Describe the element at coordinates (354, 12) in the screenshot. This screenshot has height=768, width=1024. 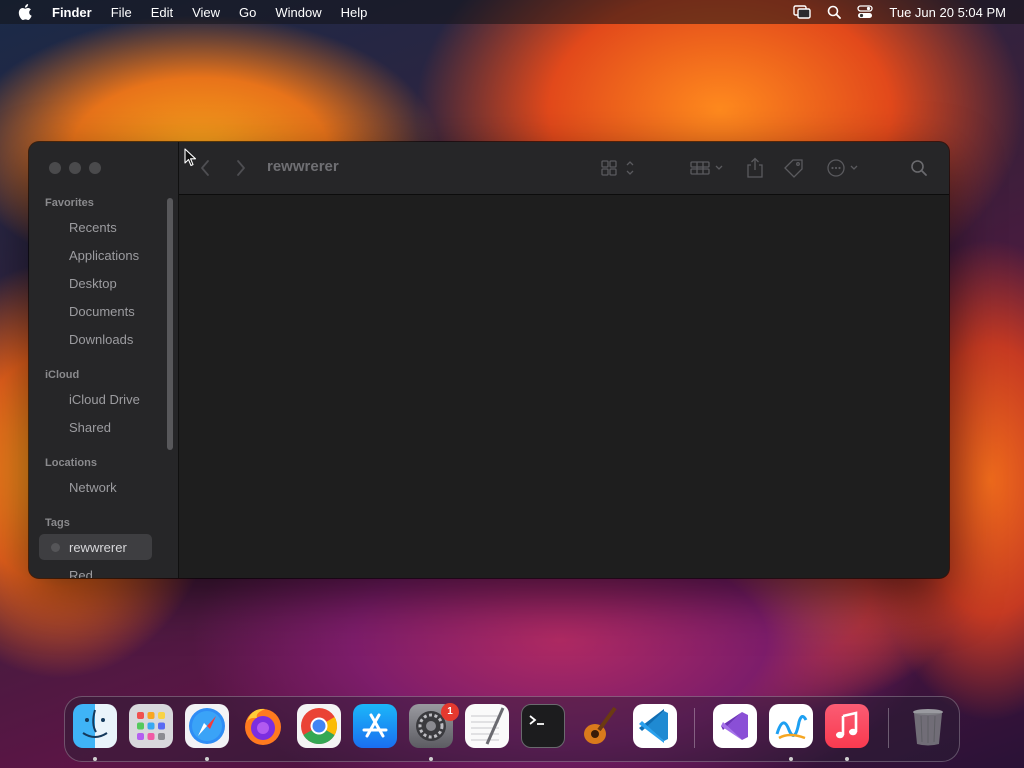
I see `menu-help: Help` at that location.